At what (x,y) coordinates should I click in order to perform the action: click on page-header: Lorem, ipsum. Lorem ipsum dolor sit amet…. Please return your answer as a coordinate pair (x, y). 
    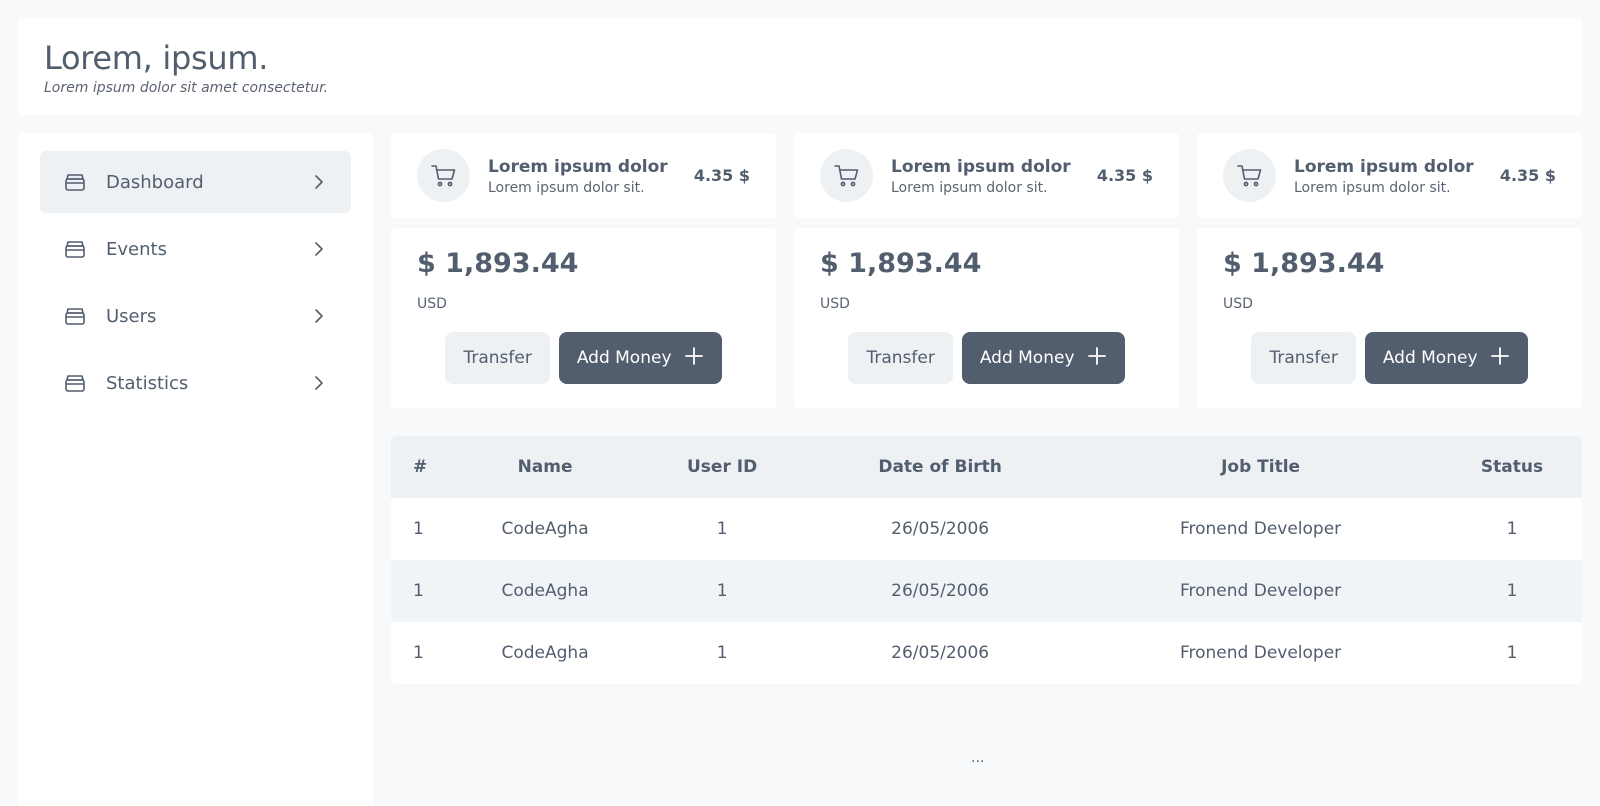
    Looking at the image, I should click on (800, 66).